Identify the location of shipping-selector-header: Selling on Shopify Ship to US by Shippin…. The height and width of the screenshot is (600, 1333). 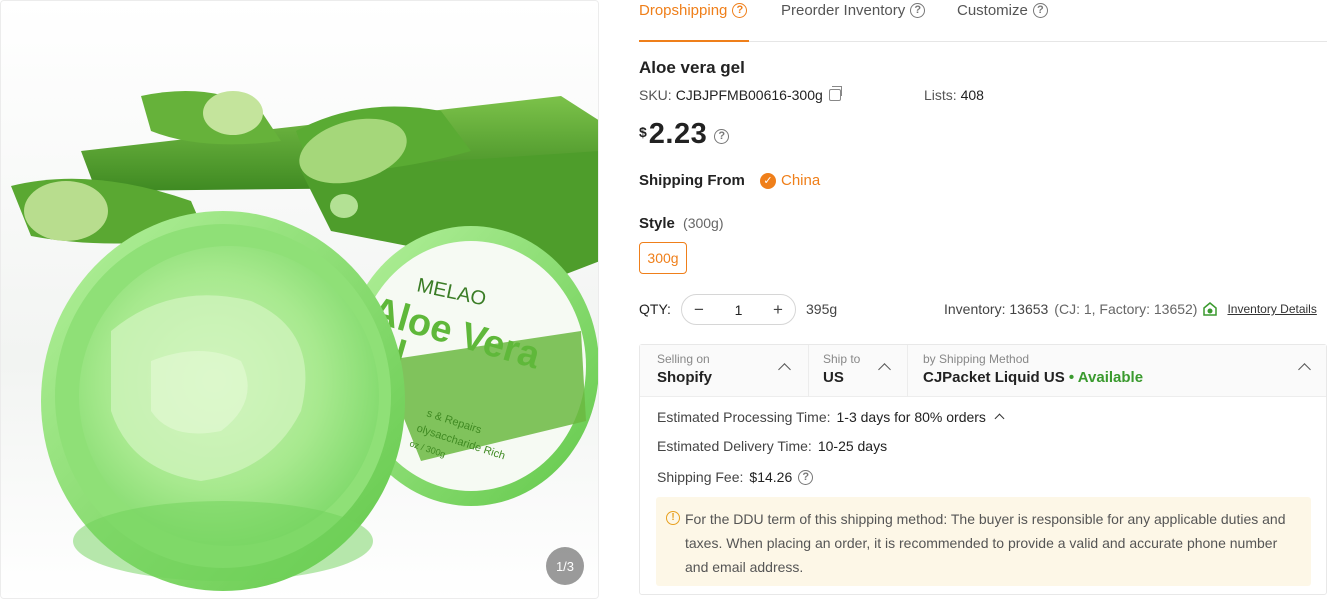
(983, 371).